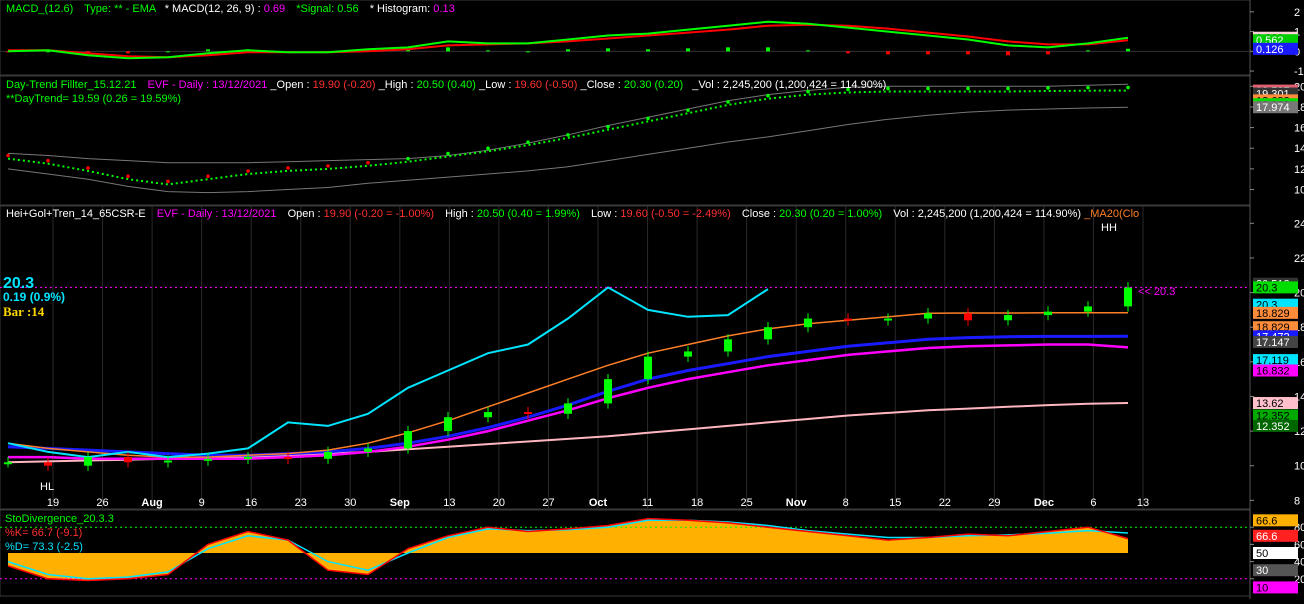 The image size is (1304, 604). I want to click on x-axis-label: 27, so click(548, 503).